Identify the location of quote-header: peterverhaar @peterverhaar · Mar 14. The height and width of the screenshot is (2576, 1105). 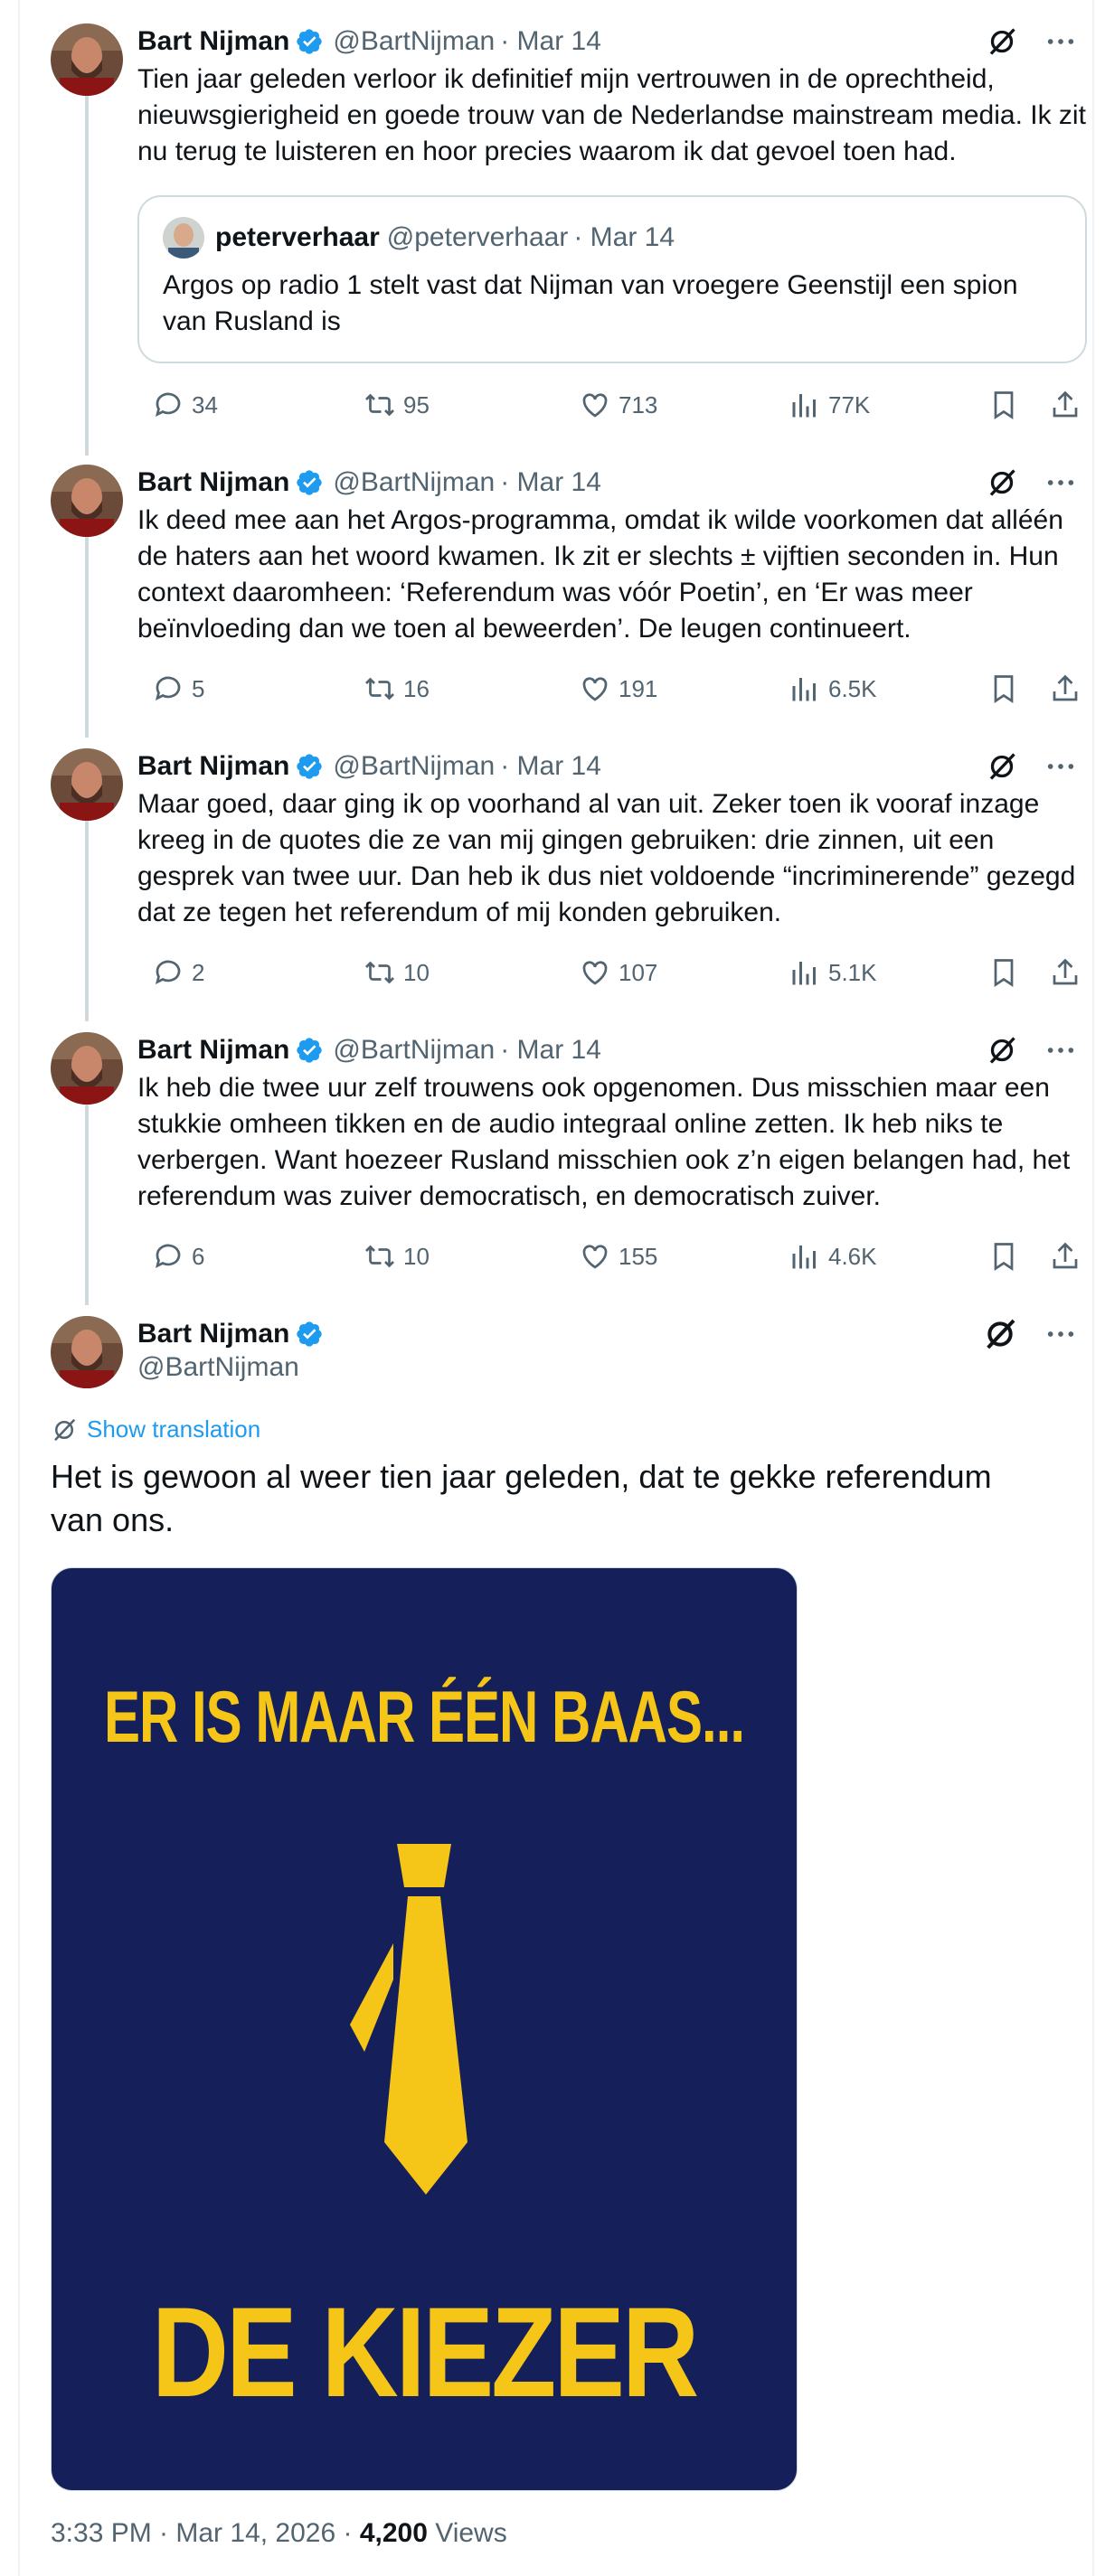
(419, 238).